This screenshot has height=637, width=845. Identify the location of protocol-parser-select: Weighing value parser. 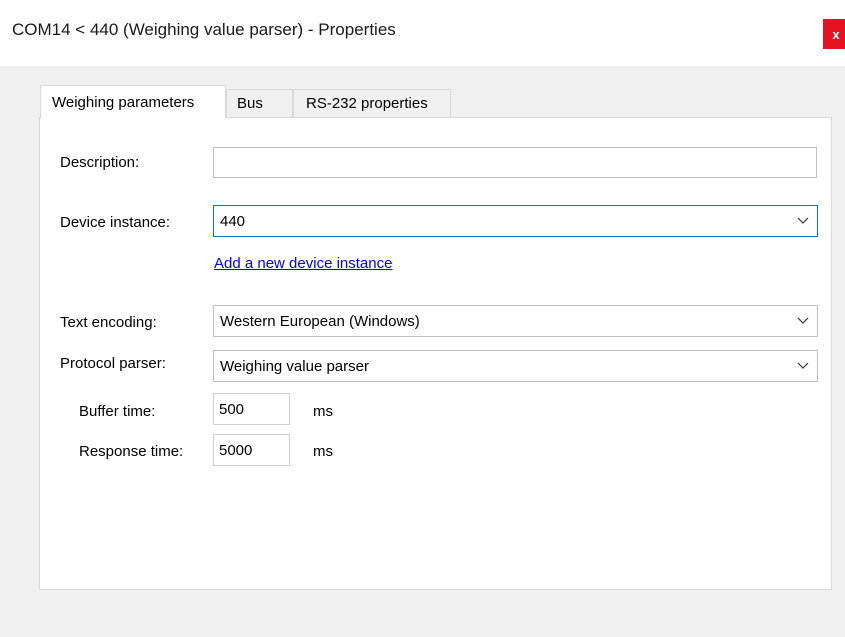
(515, 366).